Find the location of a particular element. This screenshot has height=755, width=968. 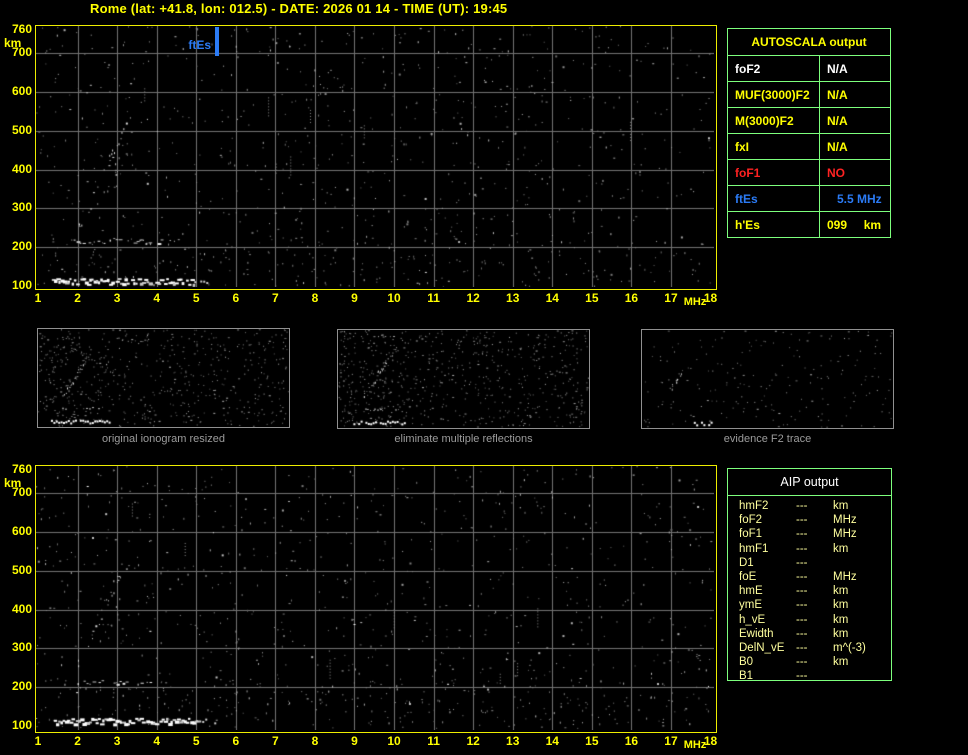

aip-label: D1 is located at coordinates (746, 562).